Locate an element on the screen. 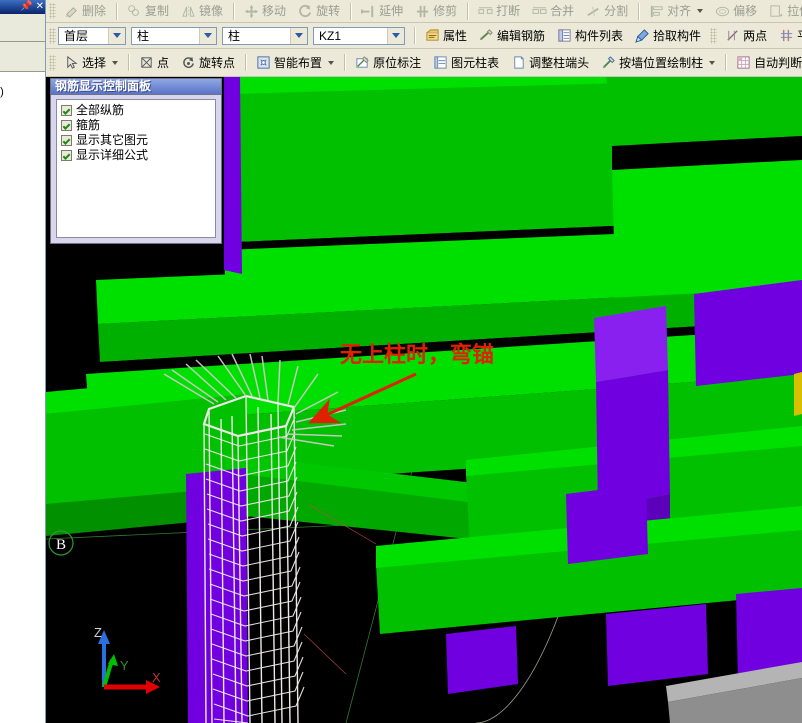 Image resolution: width=802 pixels, height=723 pixels. extend-icon is located at coordinates (367, 11).